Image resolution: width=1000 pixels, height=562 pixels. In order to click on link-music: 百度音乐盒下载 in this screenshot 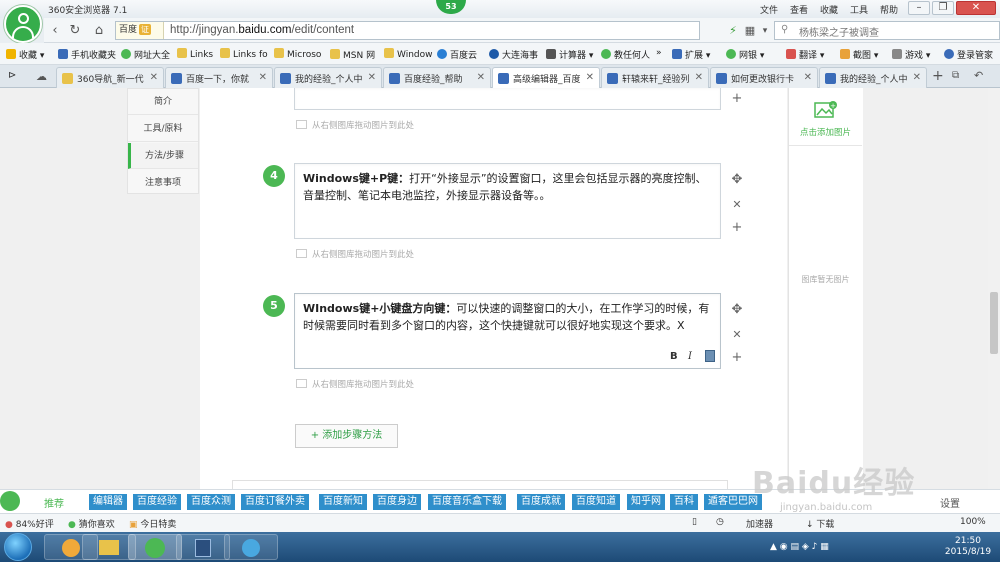, I will do `click(467, 502)`.